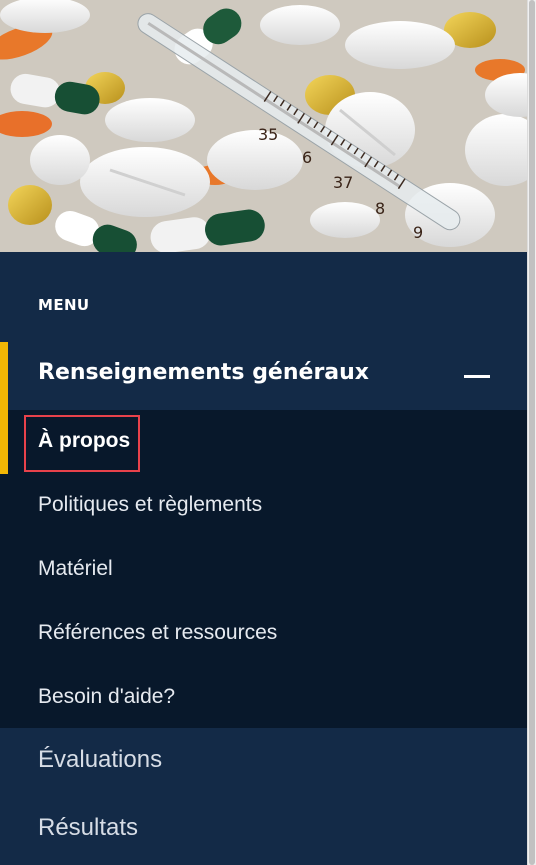 This screenshot has width=536, height=865. Describe the element at coordinates (380, 208) in the screenshot. I see `thermometer-mark: 8` at that location.